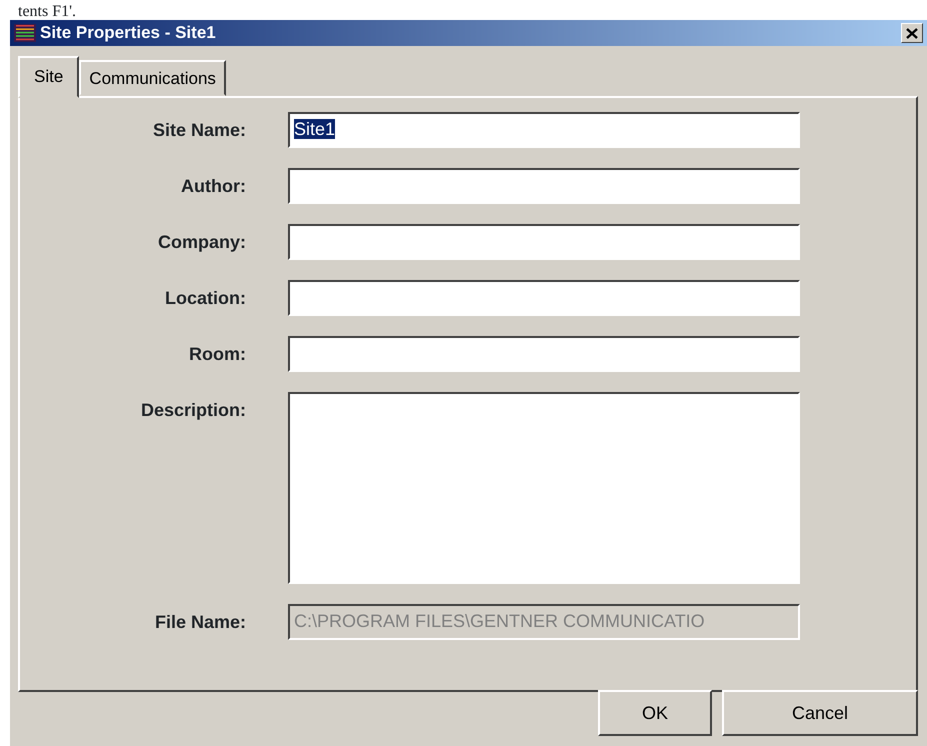 This screenshot has height=746, width=927. Describe the element at coordinates (199, 130) in the screenshot. I see `field-label: Site Name:` at that location.